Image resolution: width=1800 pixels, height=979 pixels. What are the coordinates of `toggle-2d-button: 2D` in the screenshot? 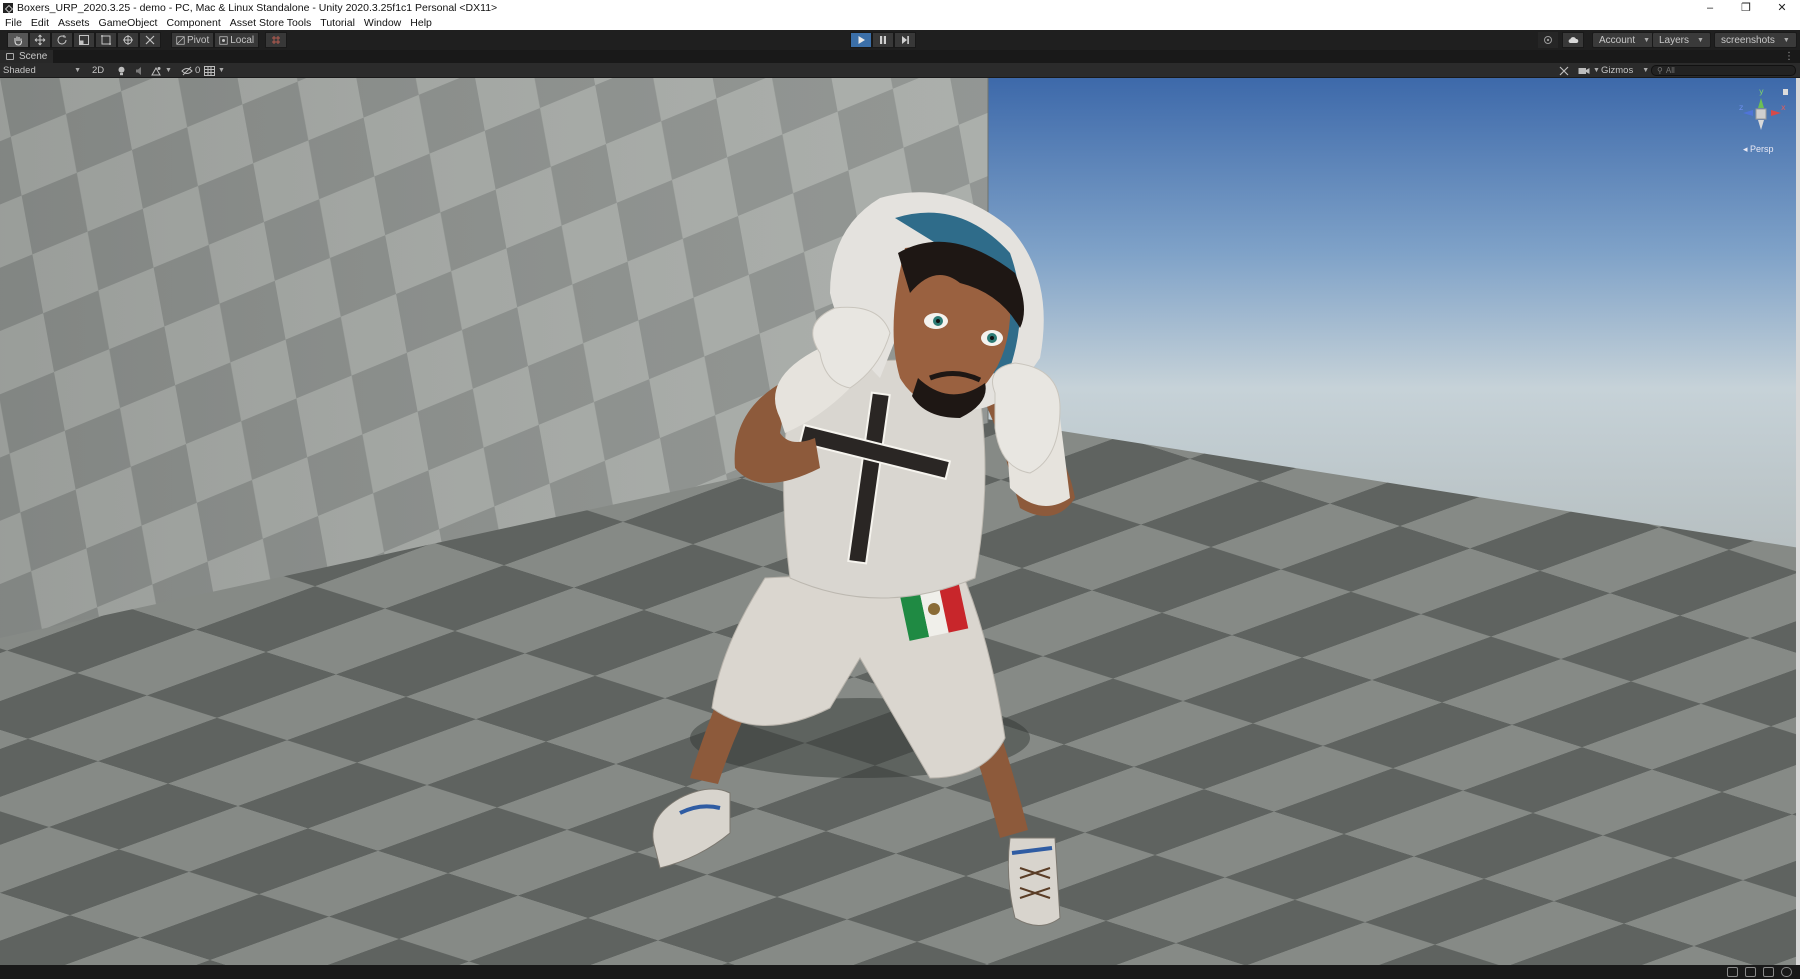 It's located at (98, 70).